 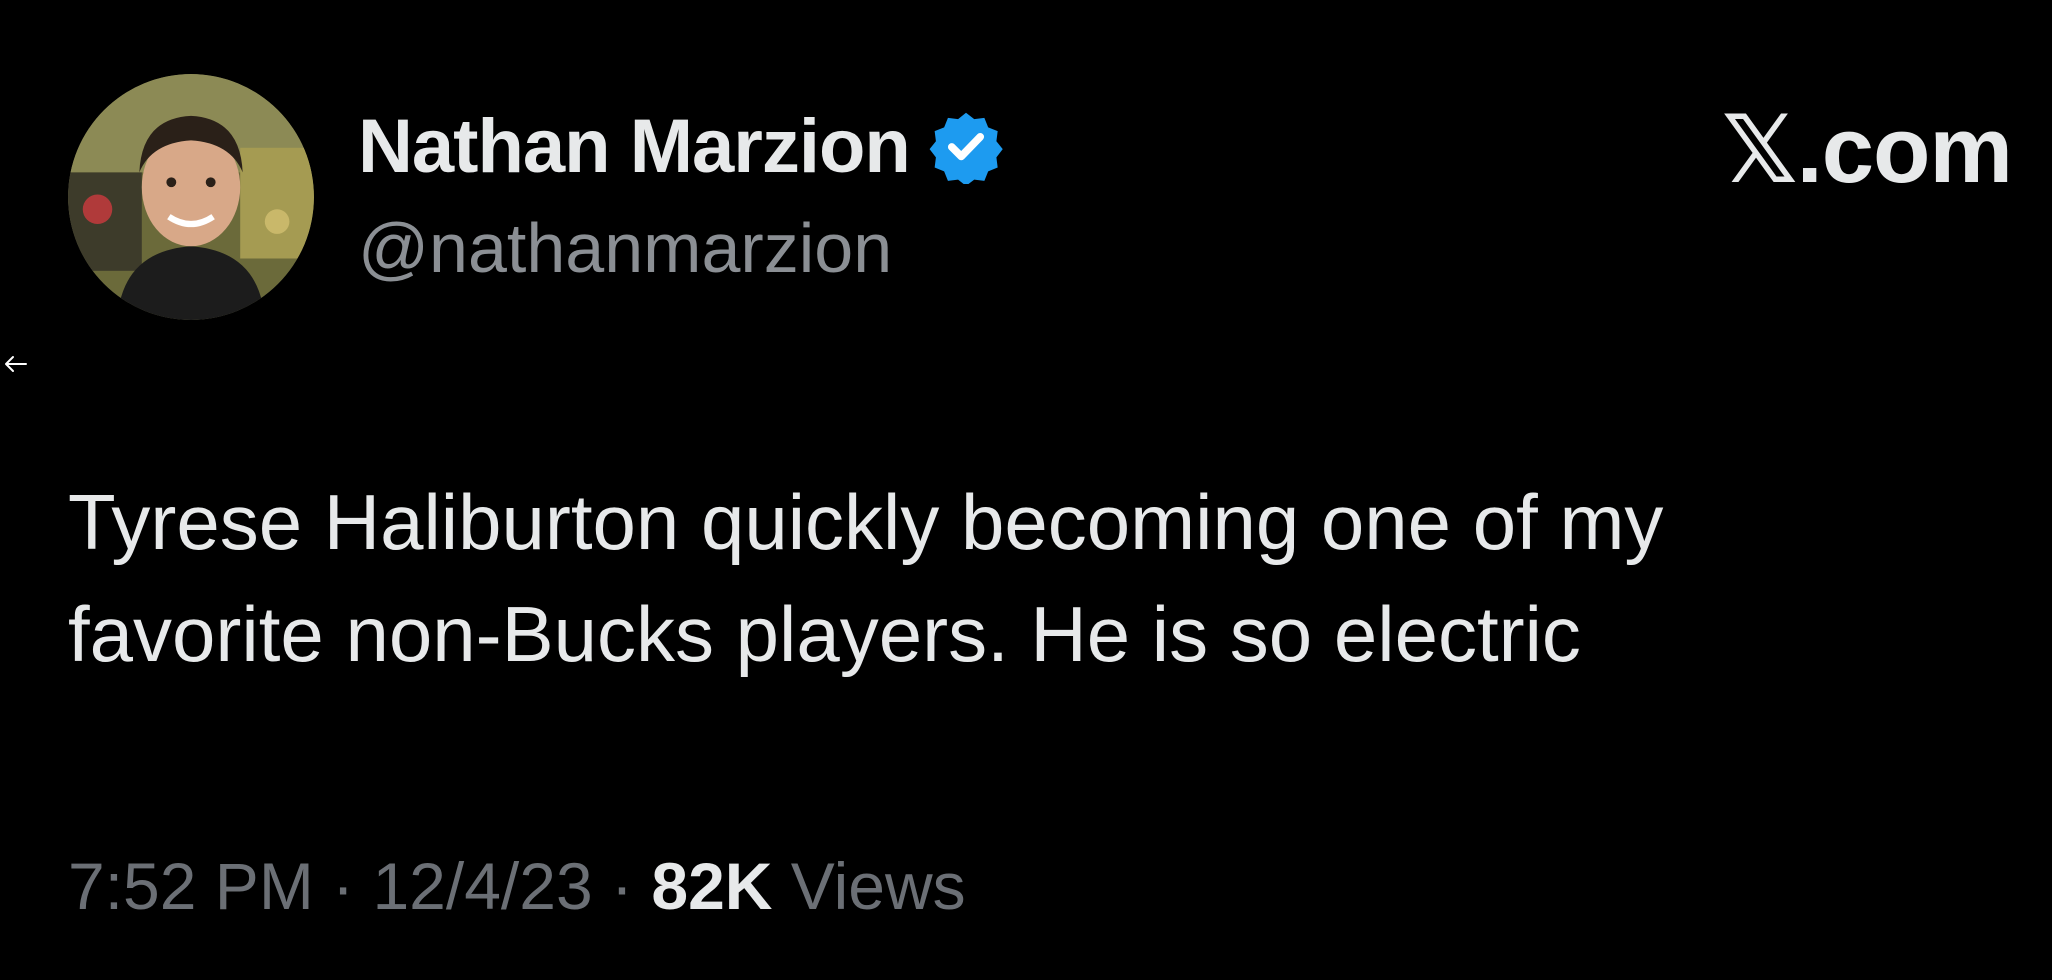 I want to click on author-name-row: Nathan Marzion, so click(x=681, y=146).